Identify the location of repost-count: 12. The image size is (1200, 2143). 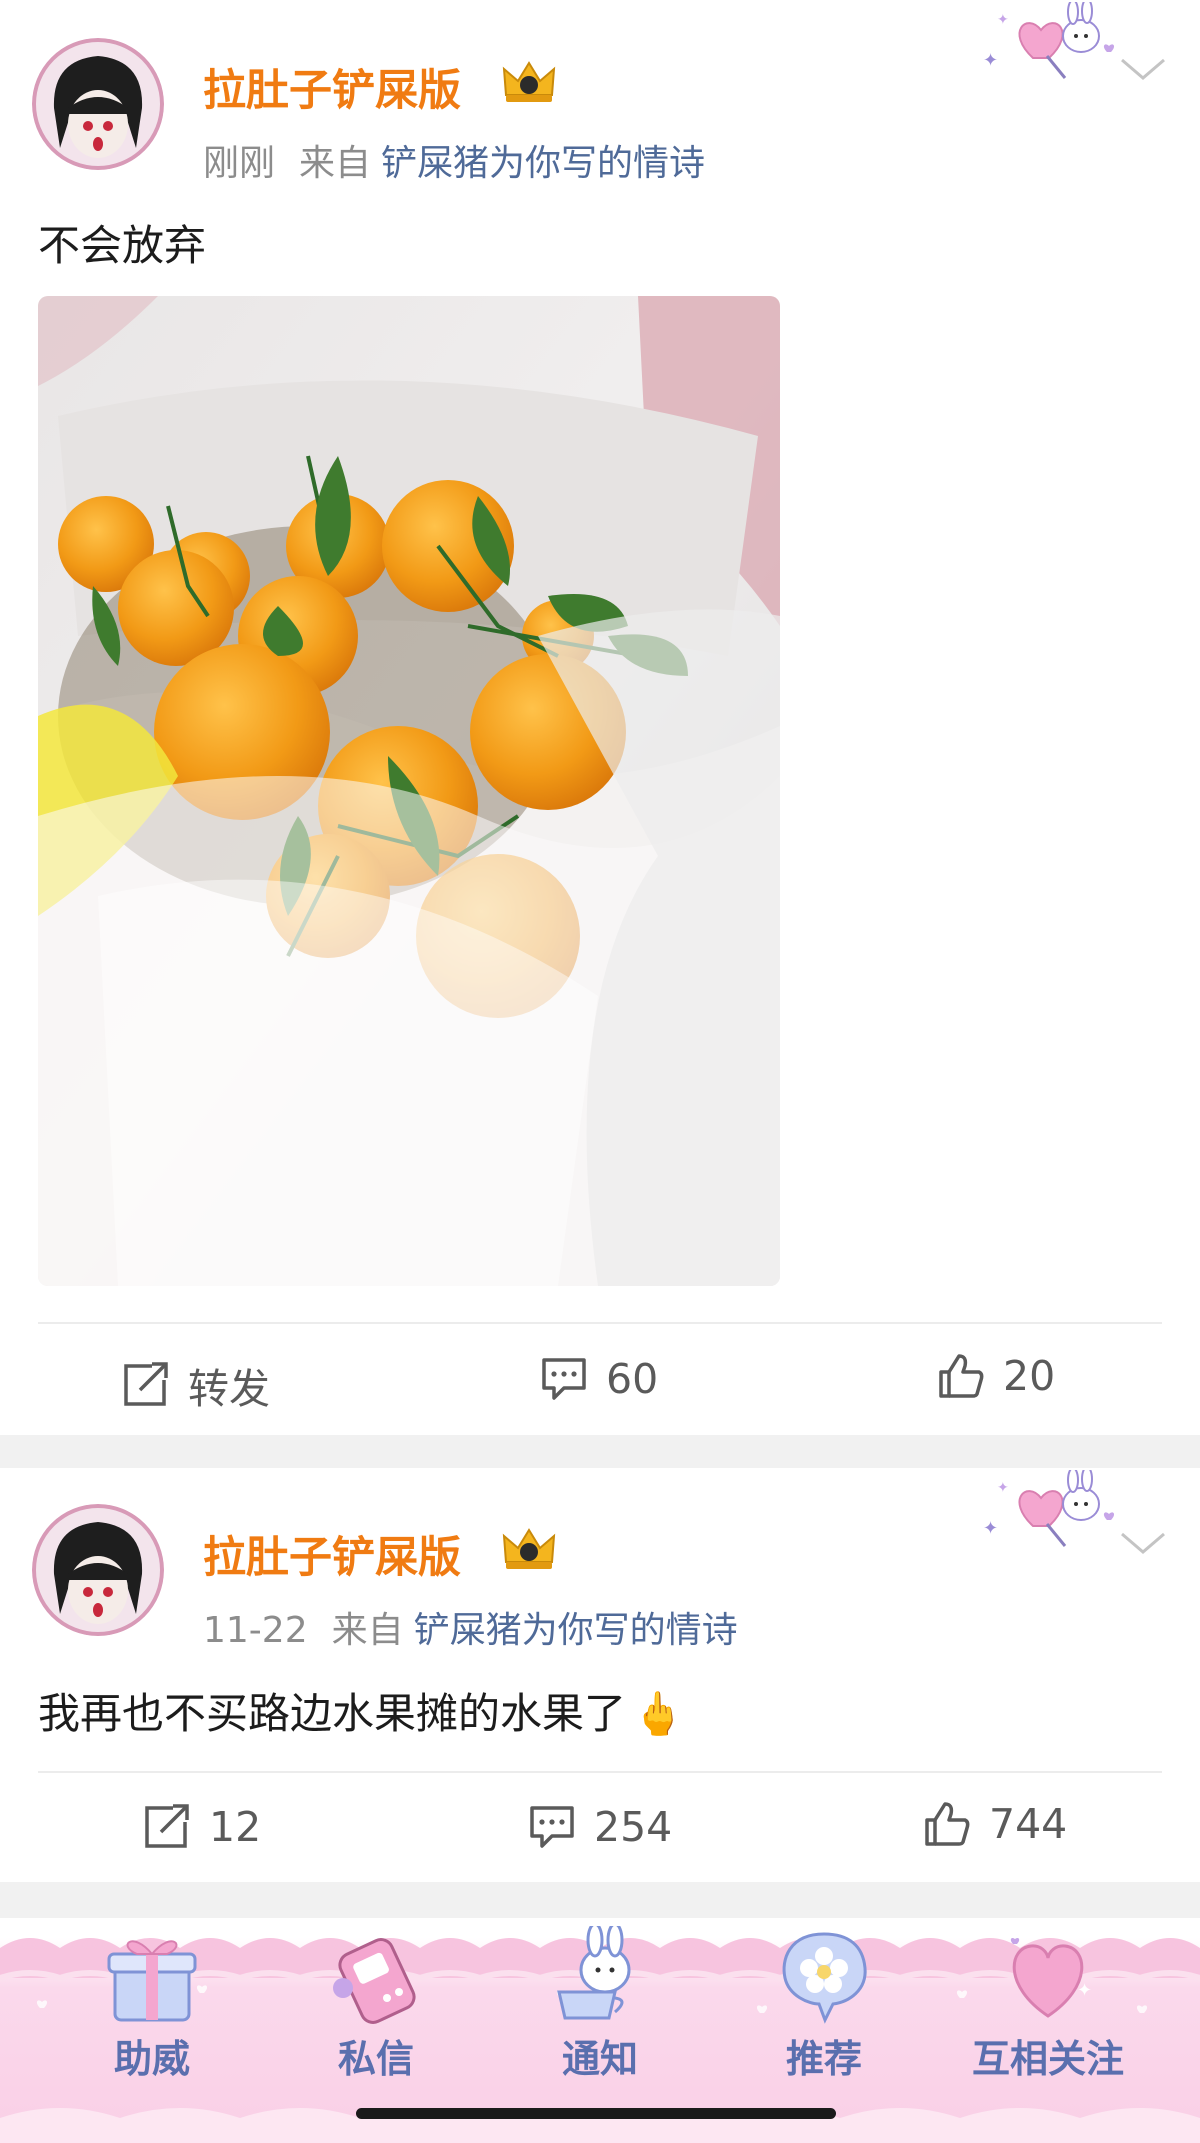
(235, 1827).